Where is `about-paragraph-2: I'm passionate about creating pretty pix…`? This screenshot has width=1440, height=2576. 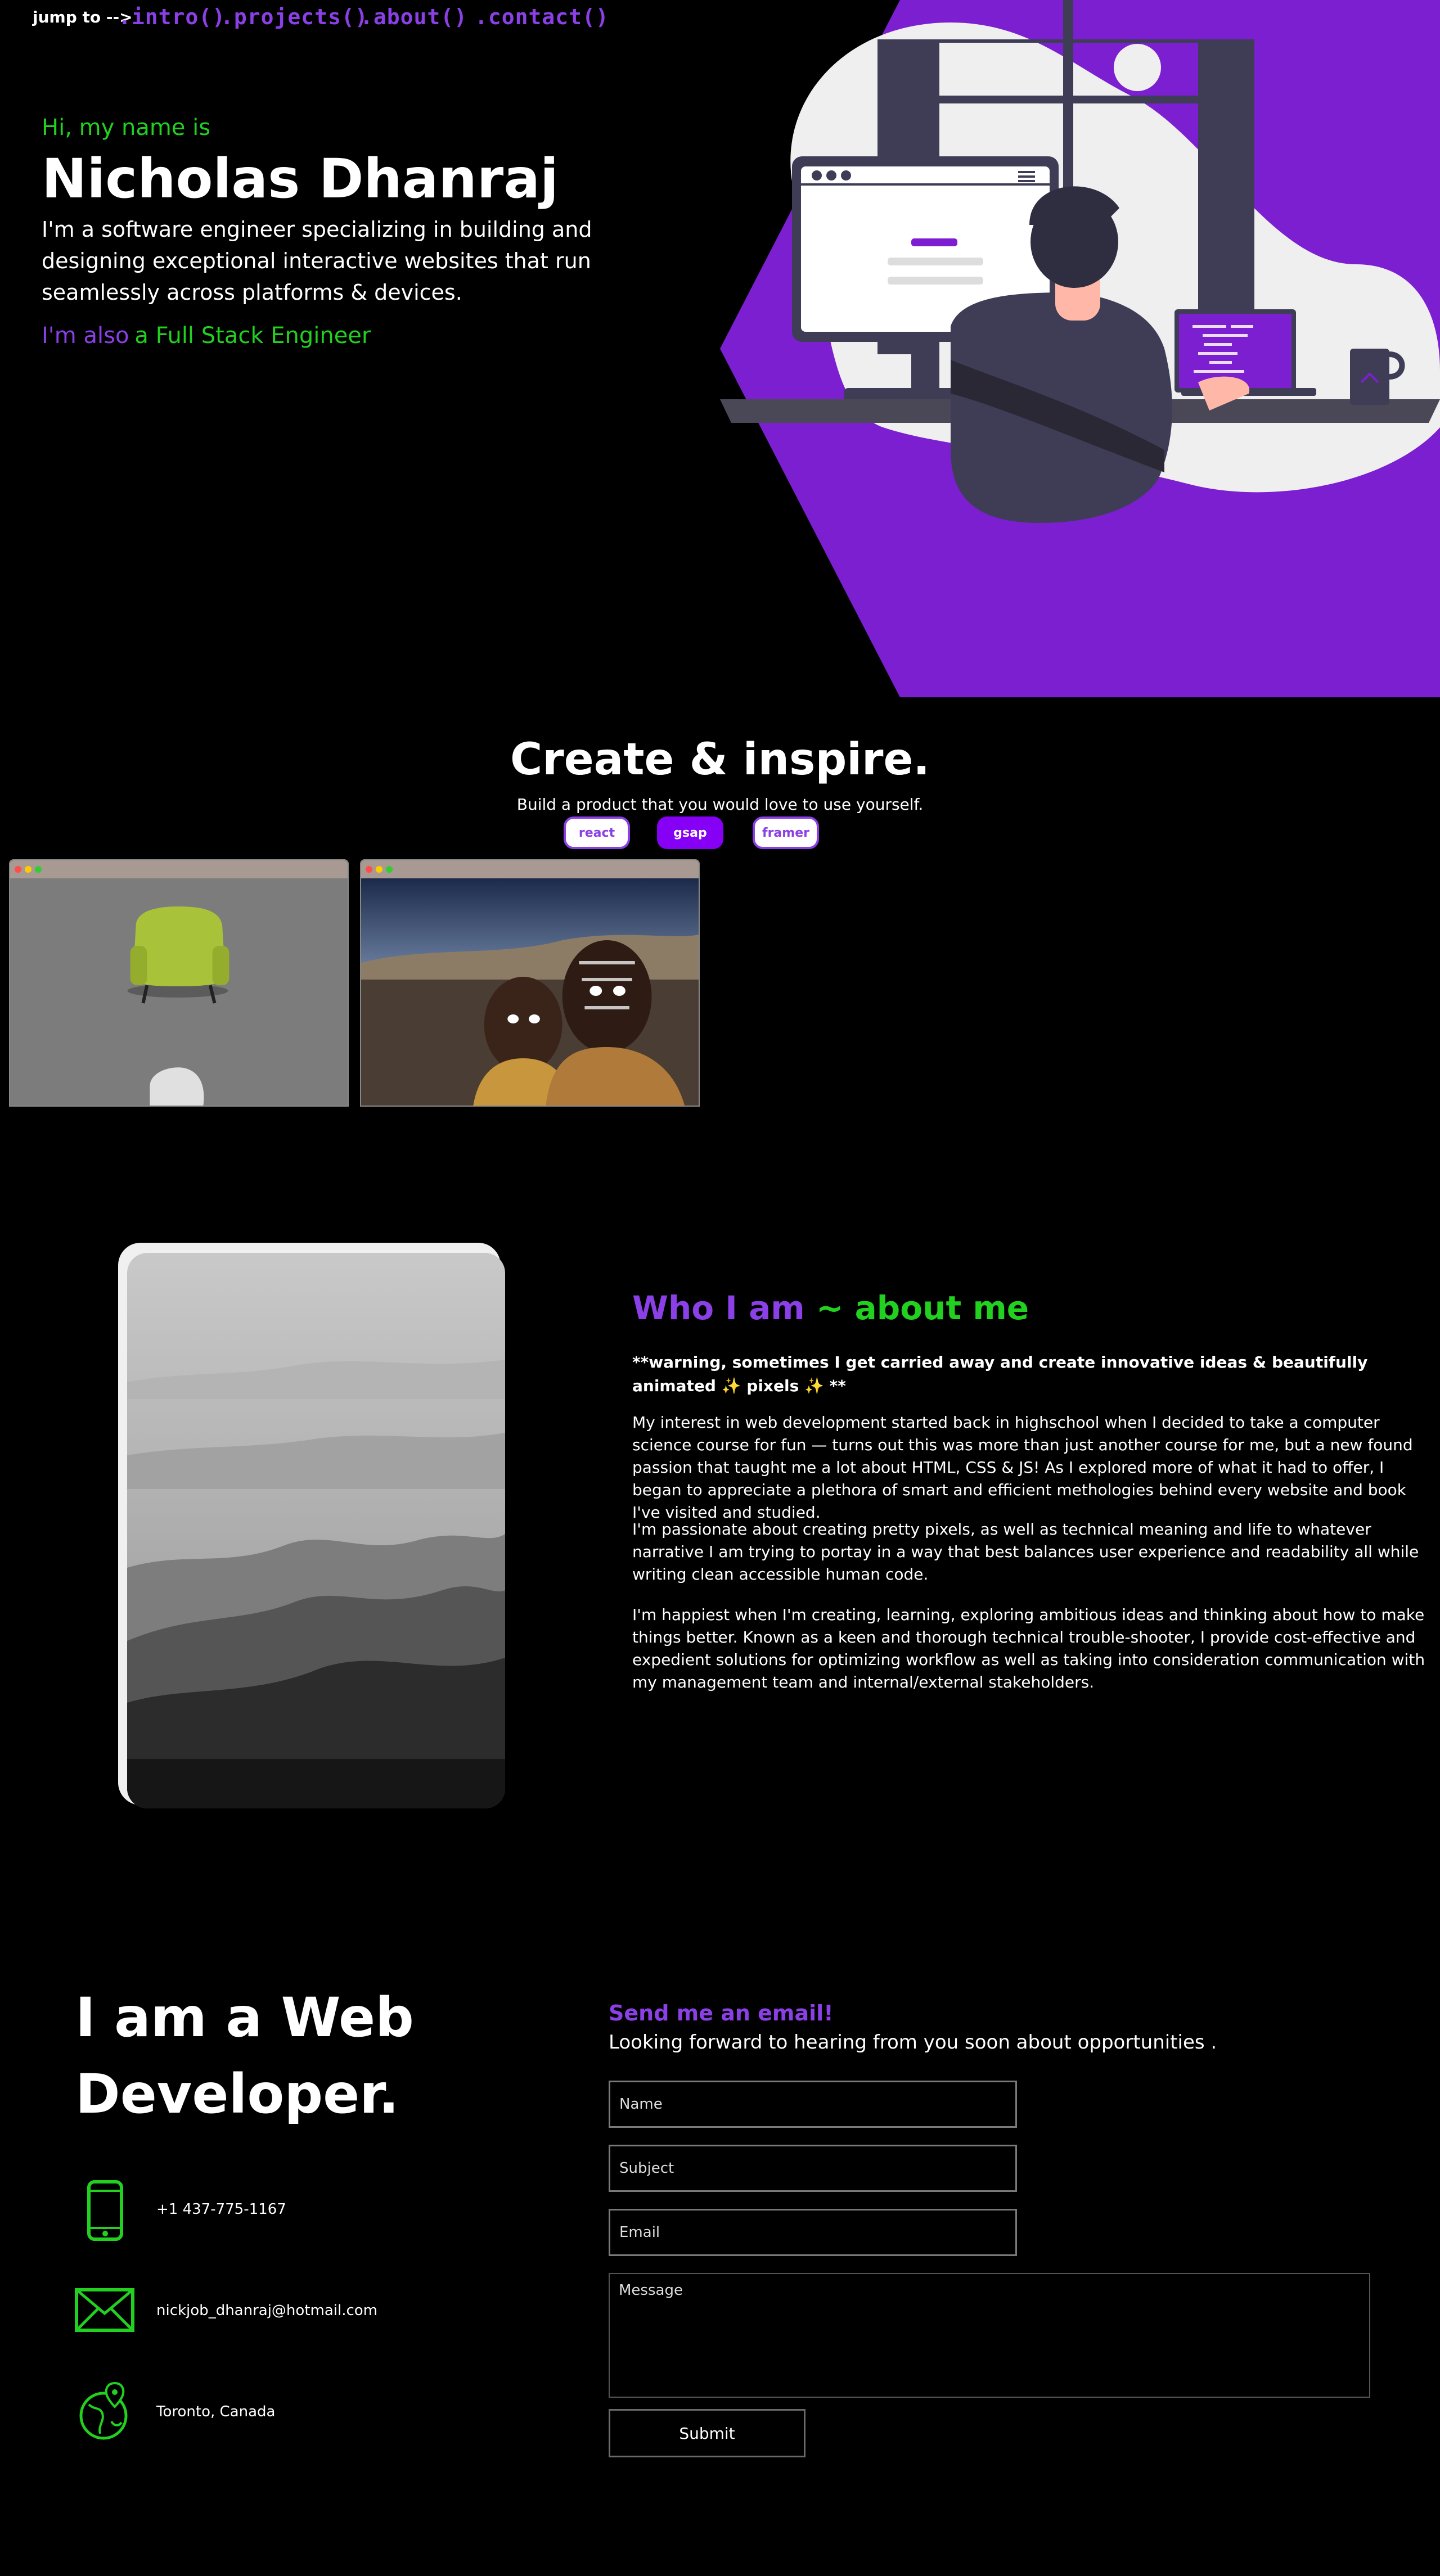 about-paragraph-2: I'm passionate about creating pretty pix… is located at coordinates (1025, 1552).